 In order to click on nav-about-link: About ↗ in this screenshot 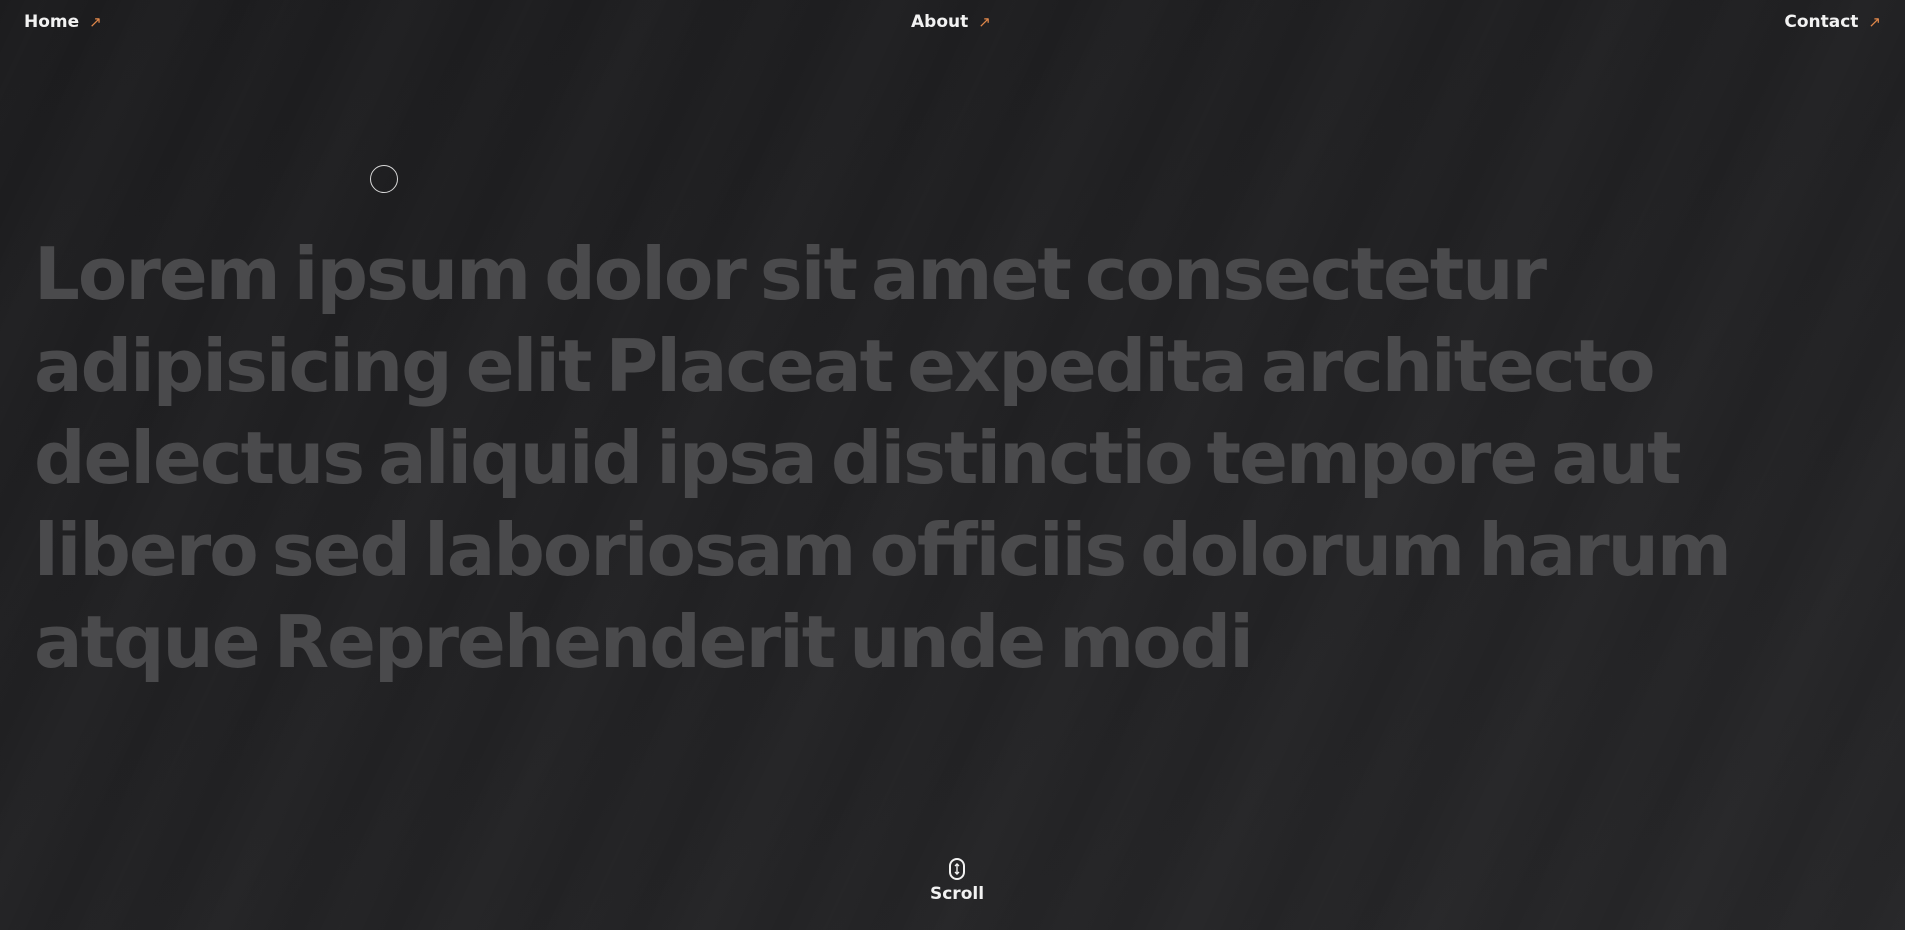, I will do `click(951, 22)`.